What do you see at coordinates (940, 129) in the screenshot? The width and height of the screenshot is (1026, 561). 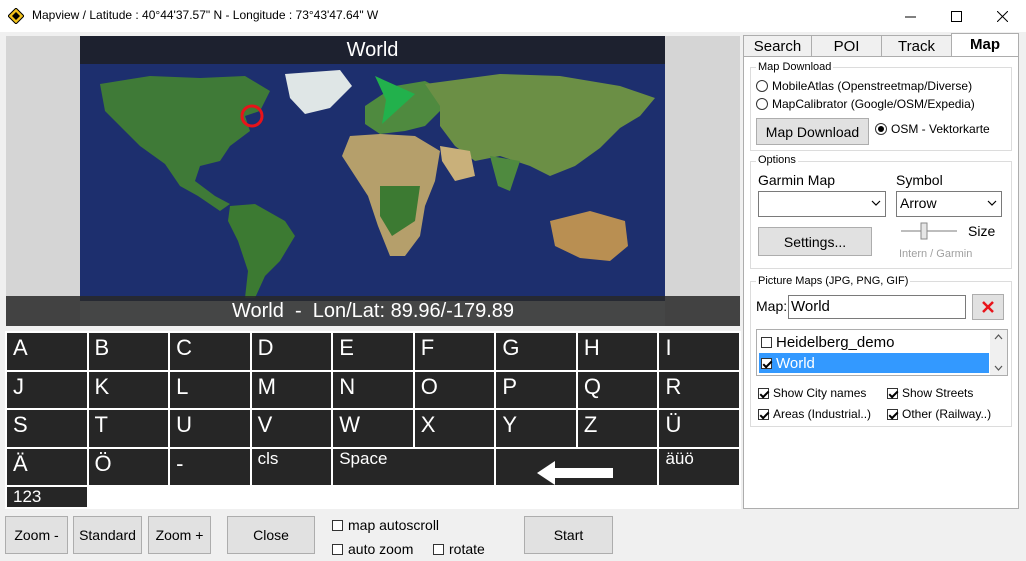 I see `radio-osm-vektorkarte-label: OSM - Vektorkarte` at bounding box center [940, 129].